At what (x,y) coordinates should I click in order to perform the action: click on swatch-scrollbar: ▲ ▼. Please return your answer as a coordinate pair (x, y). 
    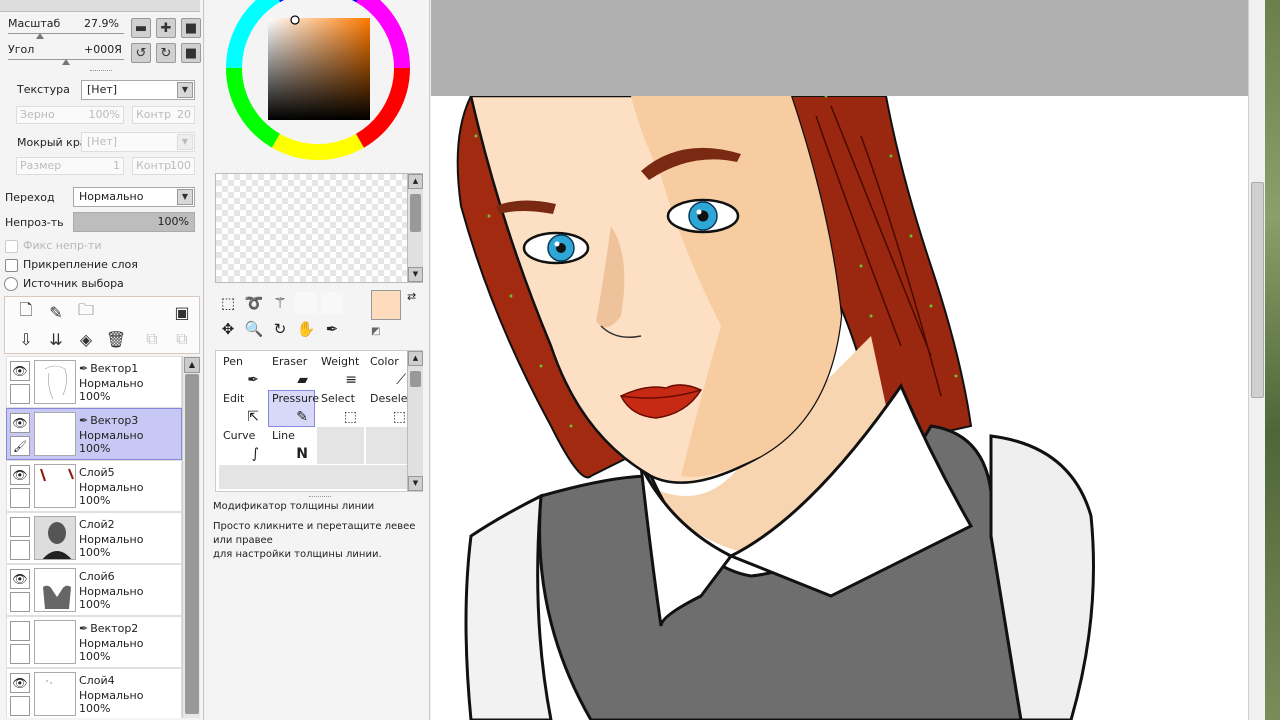
    Looking at the image, I should click on (415, 228).